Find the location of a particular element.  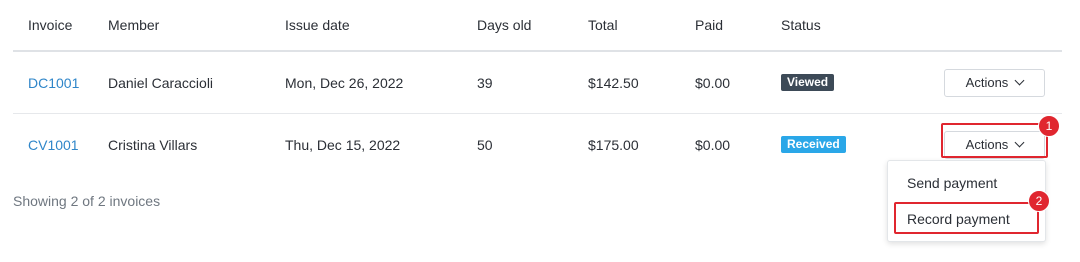

invoice-link: DC1001 is located at coordinates (53, 83).